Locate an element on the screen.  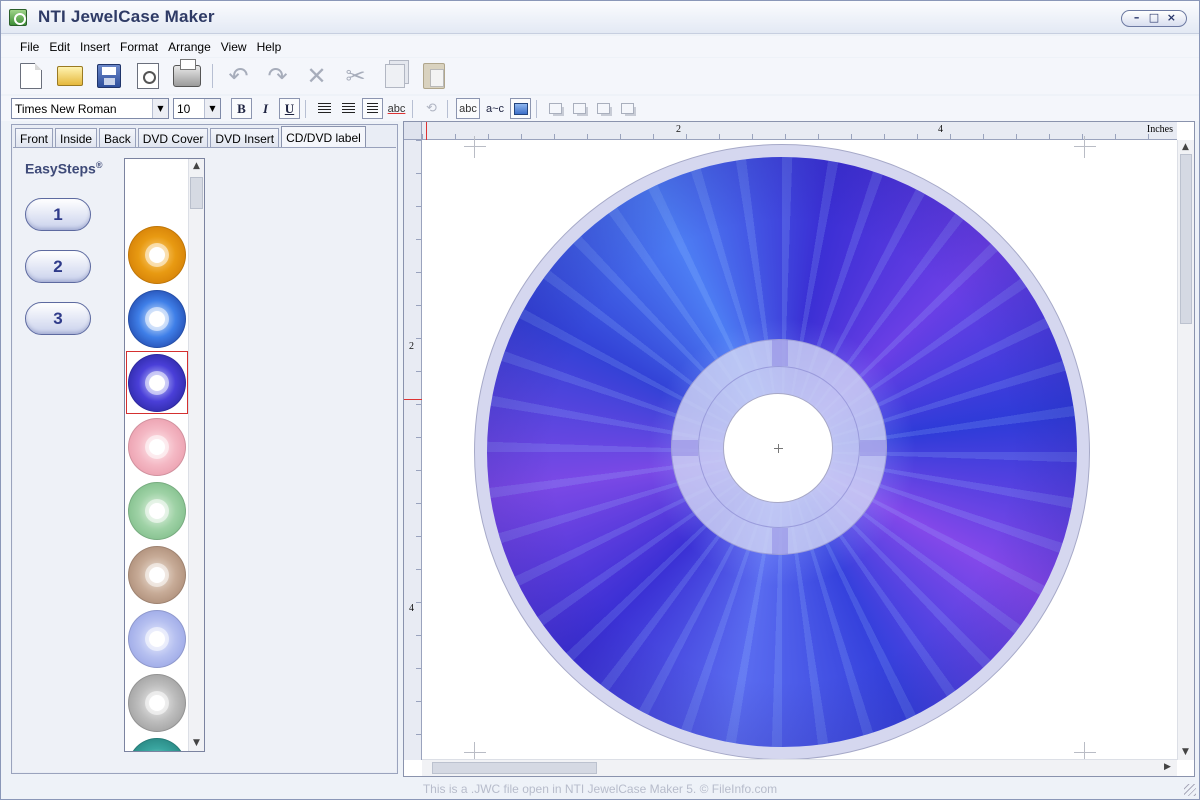
background-thumbnail-list: ▲ ▼ is located at coordinates (164, 455).